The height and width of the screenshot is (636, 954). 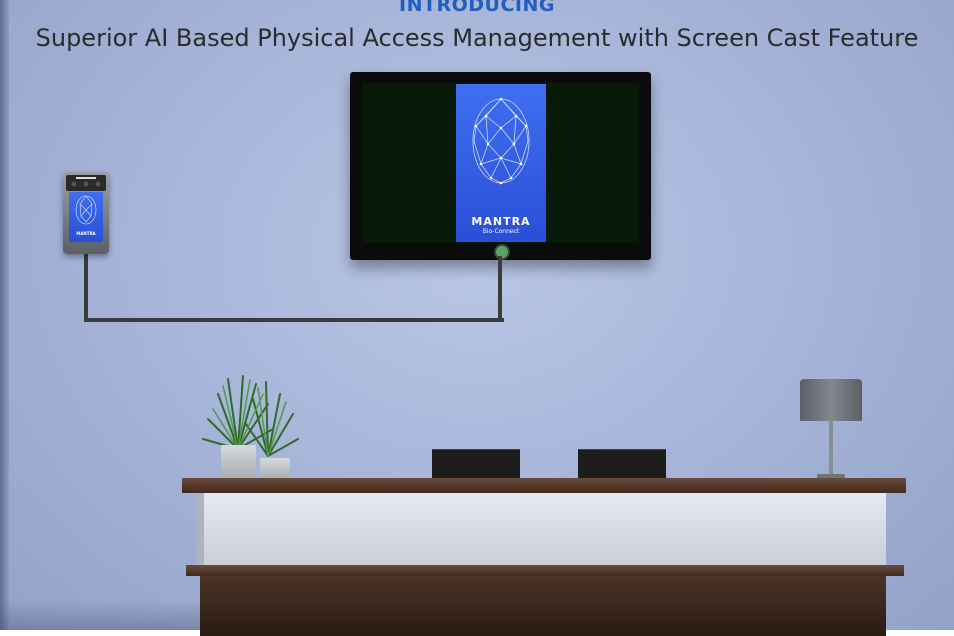 What do you see at coordinates (501, 231) in the screenshot?
I see `brand-subtitle: Bio-Connect` at bounding box center [501, 231].